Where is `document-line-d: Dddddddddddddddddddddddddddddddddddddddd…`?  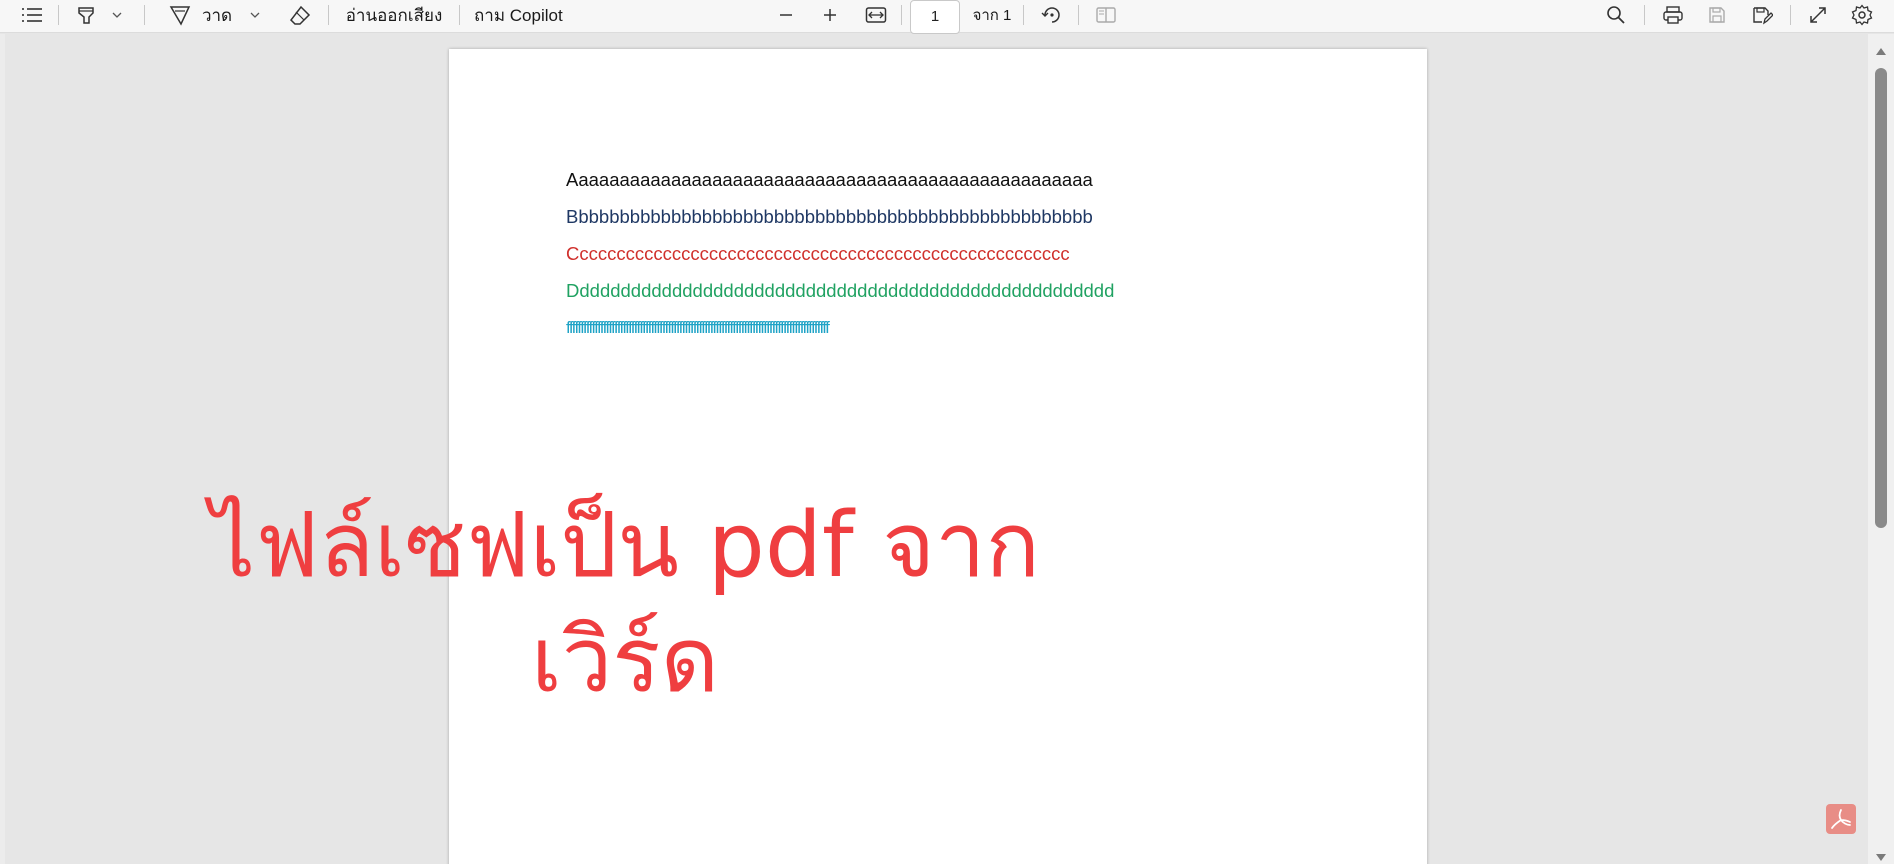
document-line-d: Dddddddddddddddddddddddddddddddddddddddd… is located at coordinates (840, 290).